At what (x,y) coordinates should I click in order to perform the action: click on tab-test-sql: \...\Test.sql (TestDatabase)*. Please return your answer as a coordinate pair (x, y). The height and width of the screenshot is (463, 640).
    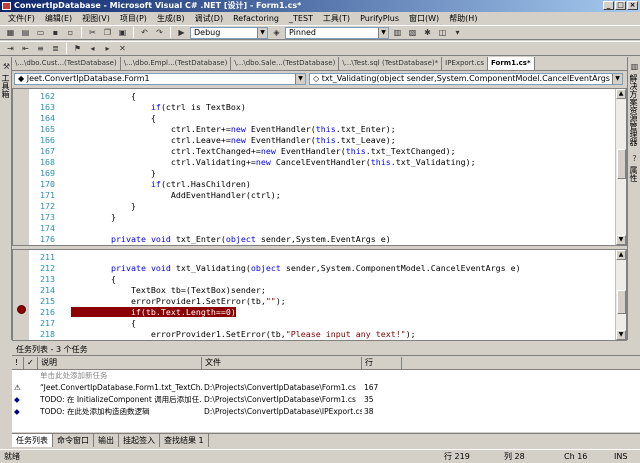
    Looking at the image, I should click on (391, 63).